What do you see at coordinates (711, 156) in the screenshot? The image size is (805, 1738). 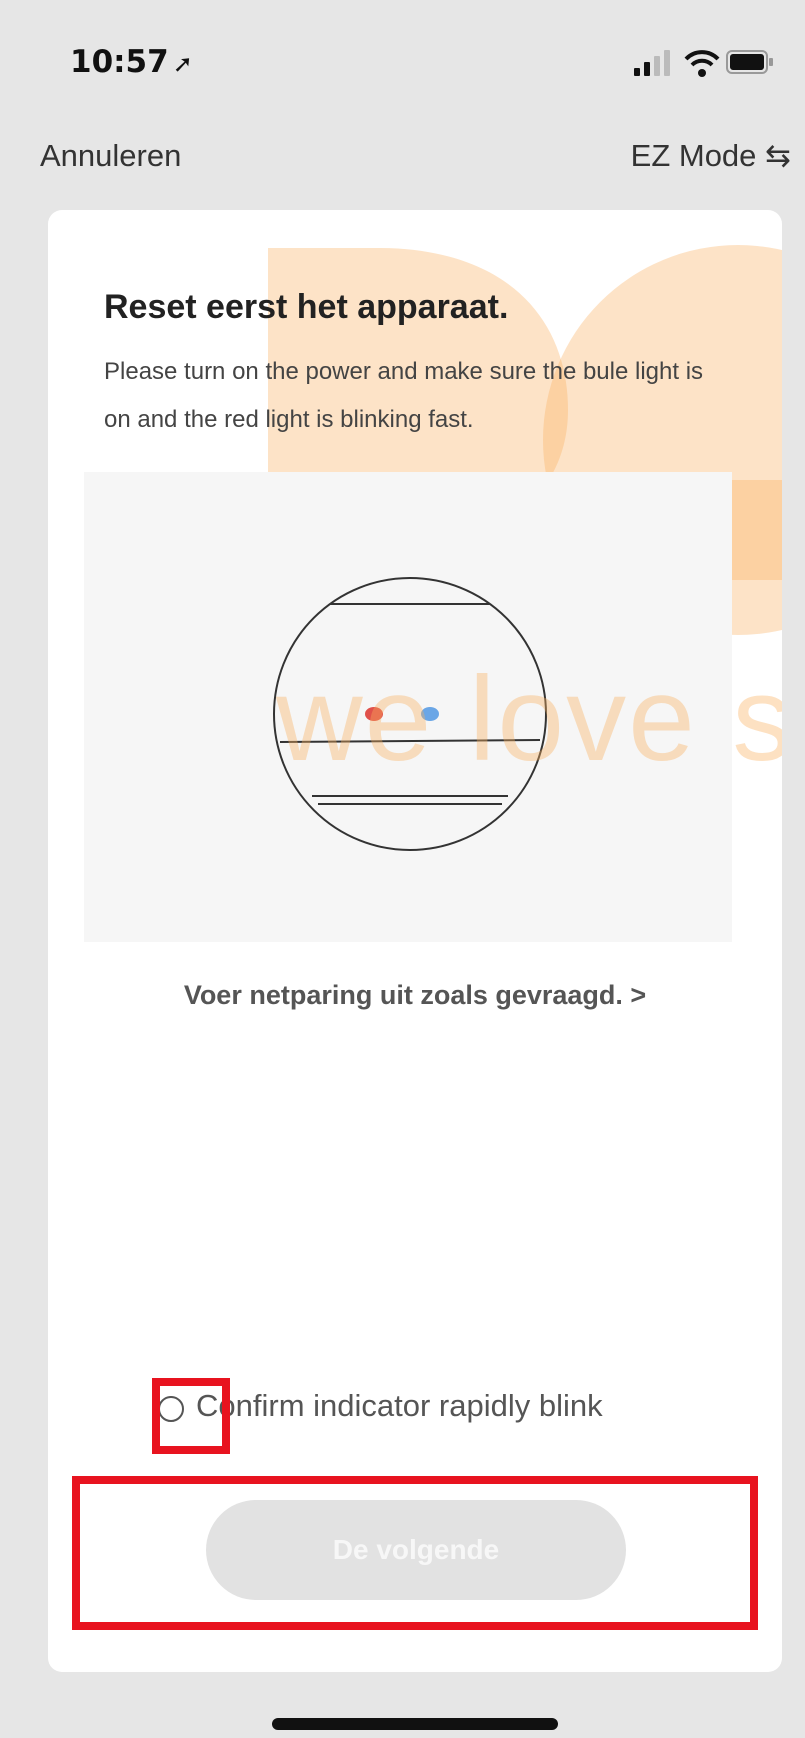 I see `ez-mode-toggle: EZ Mode ⇆` at bounding box center [711, 156].